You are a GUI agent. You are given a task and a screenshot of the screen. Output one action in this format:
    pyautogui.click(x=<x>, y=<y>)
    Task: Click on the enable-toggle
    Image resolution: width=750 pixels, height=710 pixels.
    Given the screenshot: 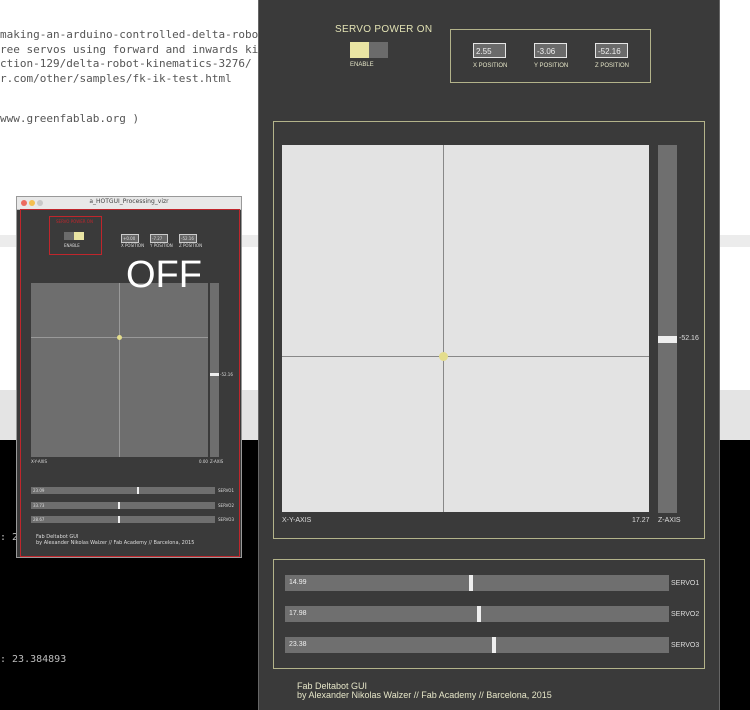 What is the action you would take?
    pyautogui.click(x=369, y=50)
    